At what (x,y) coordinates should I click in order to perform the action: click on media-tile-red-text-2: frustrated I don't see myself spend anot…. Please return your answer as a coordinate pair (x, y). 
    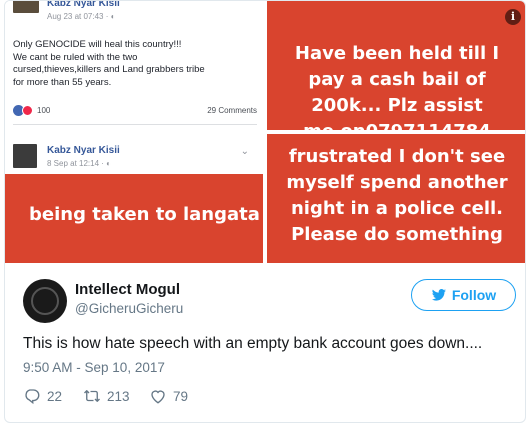
    Looking at the image, I should click on (396, 198).